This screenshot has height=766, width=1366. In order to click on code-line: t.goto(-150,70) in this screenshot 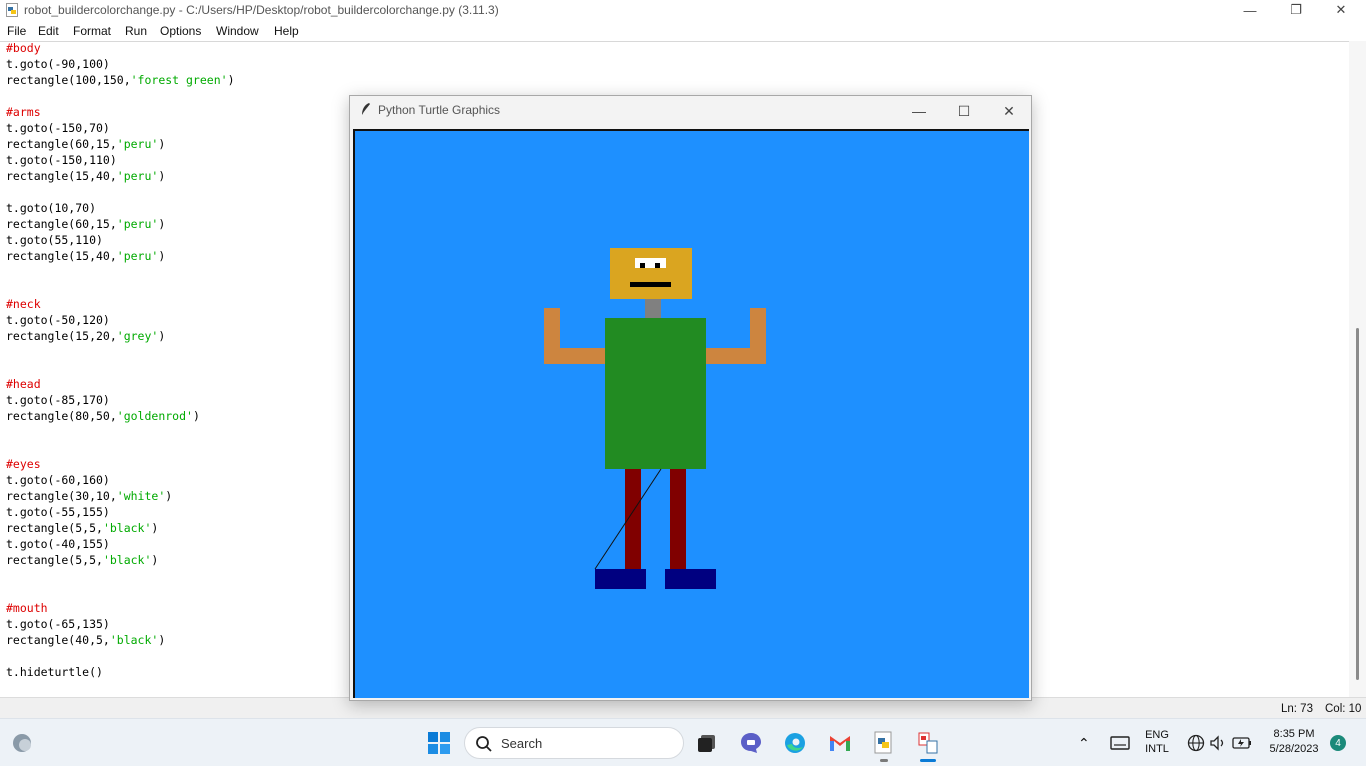, I will do `click(58, 128)`.